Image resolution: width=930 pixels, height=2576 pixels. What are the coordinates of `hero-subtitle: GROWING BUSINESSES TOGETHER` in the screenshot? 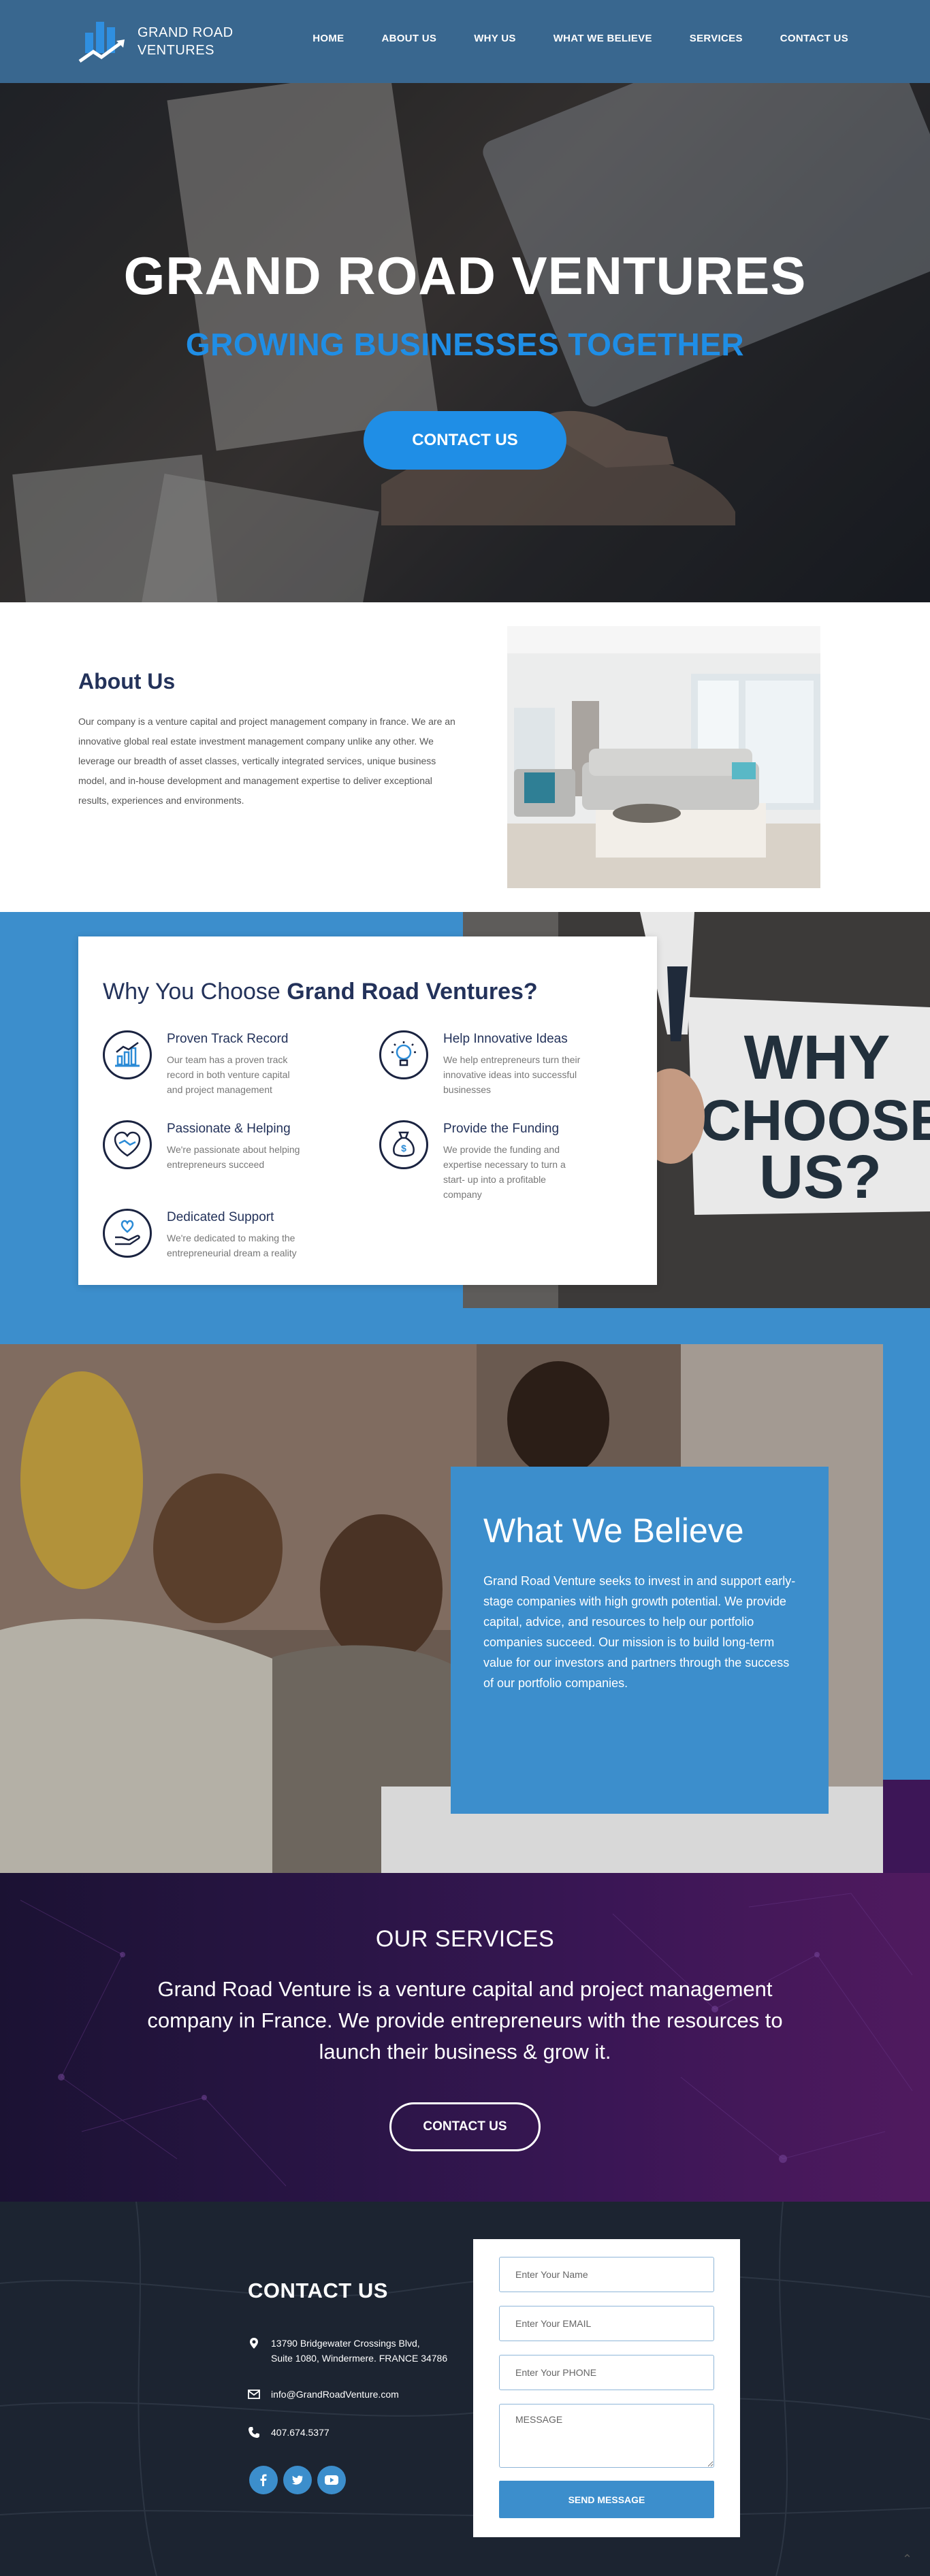 It's located at (465, 344).